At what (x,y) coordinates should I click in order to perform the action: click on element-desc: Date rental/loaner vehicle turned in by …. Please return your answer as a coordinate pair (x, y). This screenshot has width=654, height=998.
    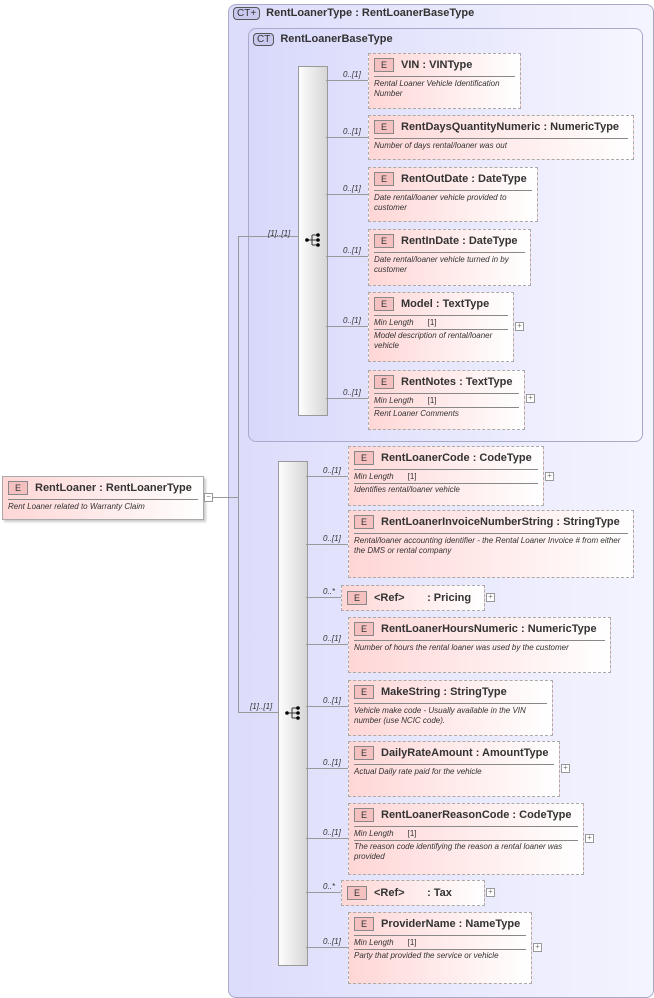
    Looking at the image, I should click on (441, 264).